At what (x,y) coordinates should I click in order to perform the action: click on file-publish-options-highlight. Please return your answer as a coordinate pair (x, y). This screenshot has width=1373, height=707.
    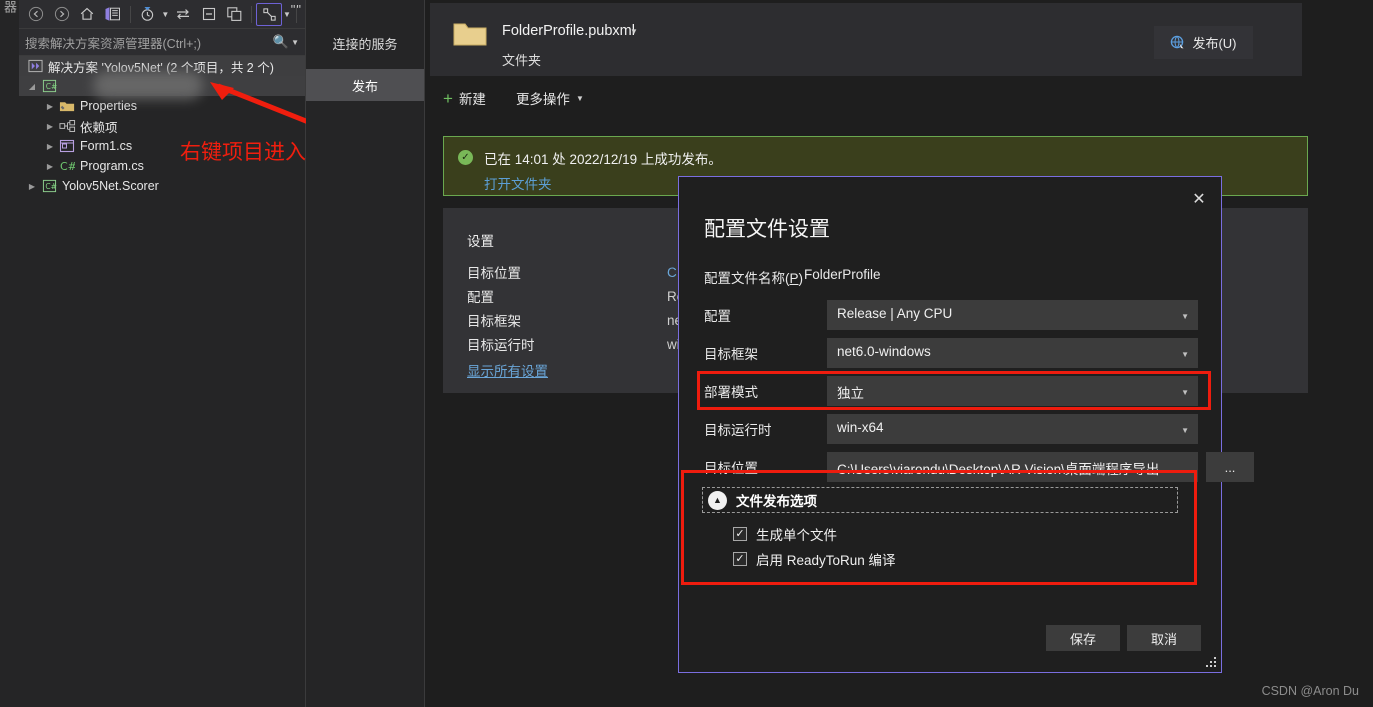
    Looking at the image, I should click on (939, 527).